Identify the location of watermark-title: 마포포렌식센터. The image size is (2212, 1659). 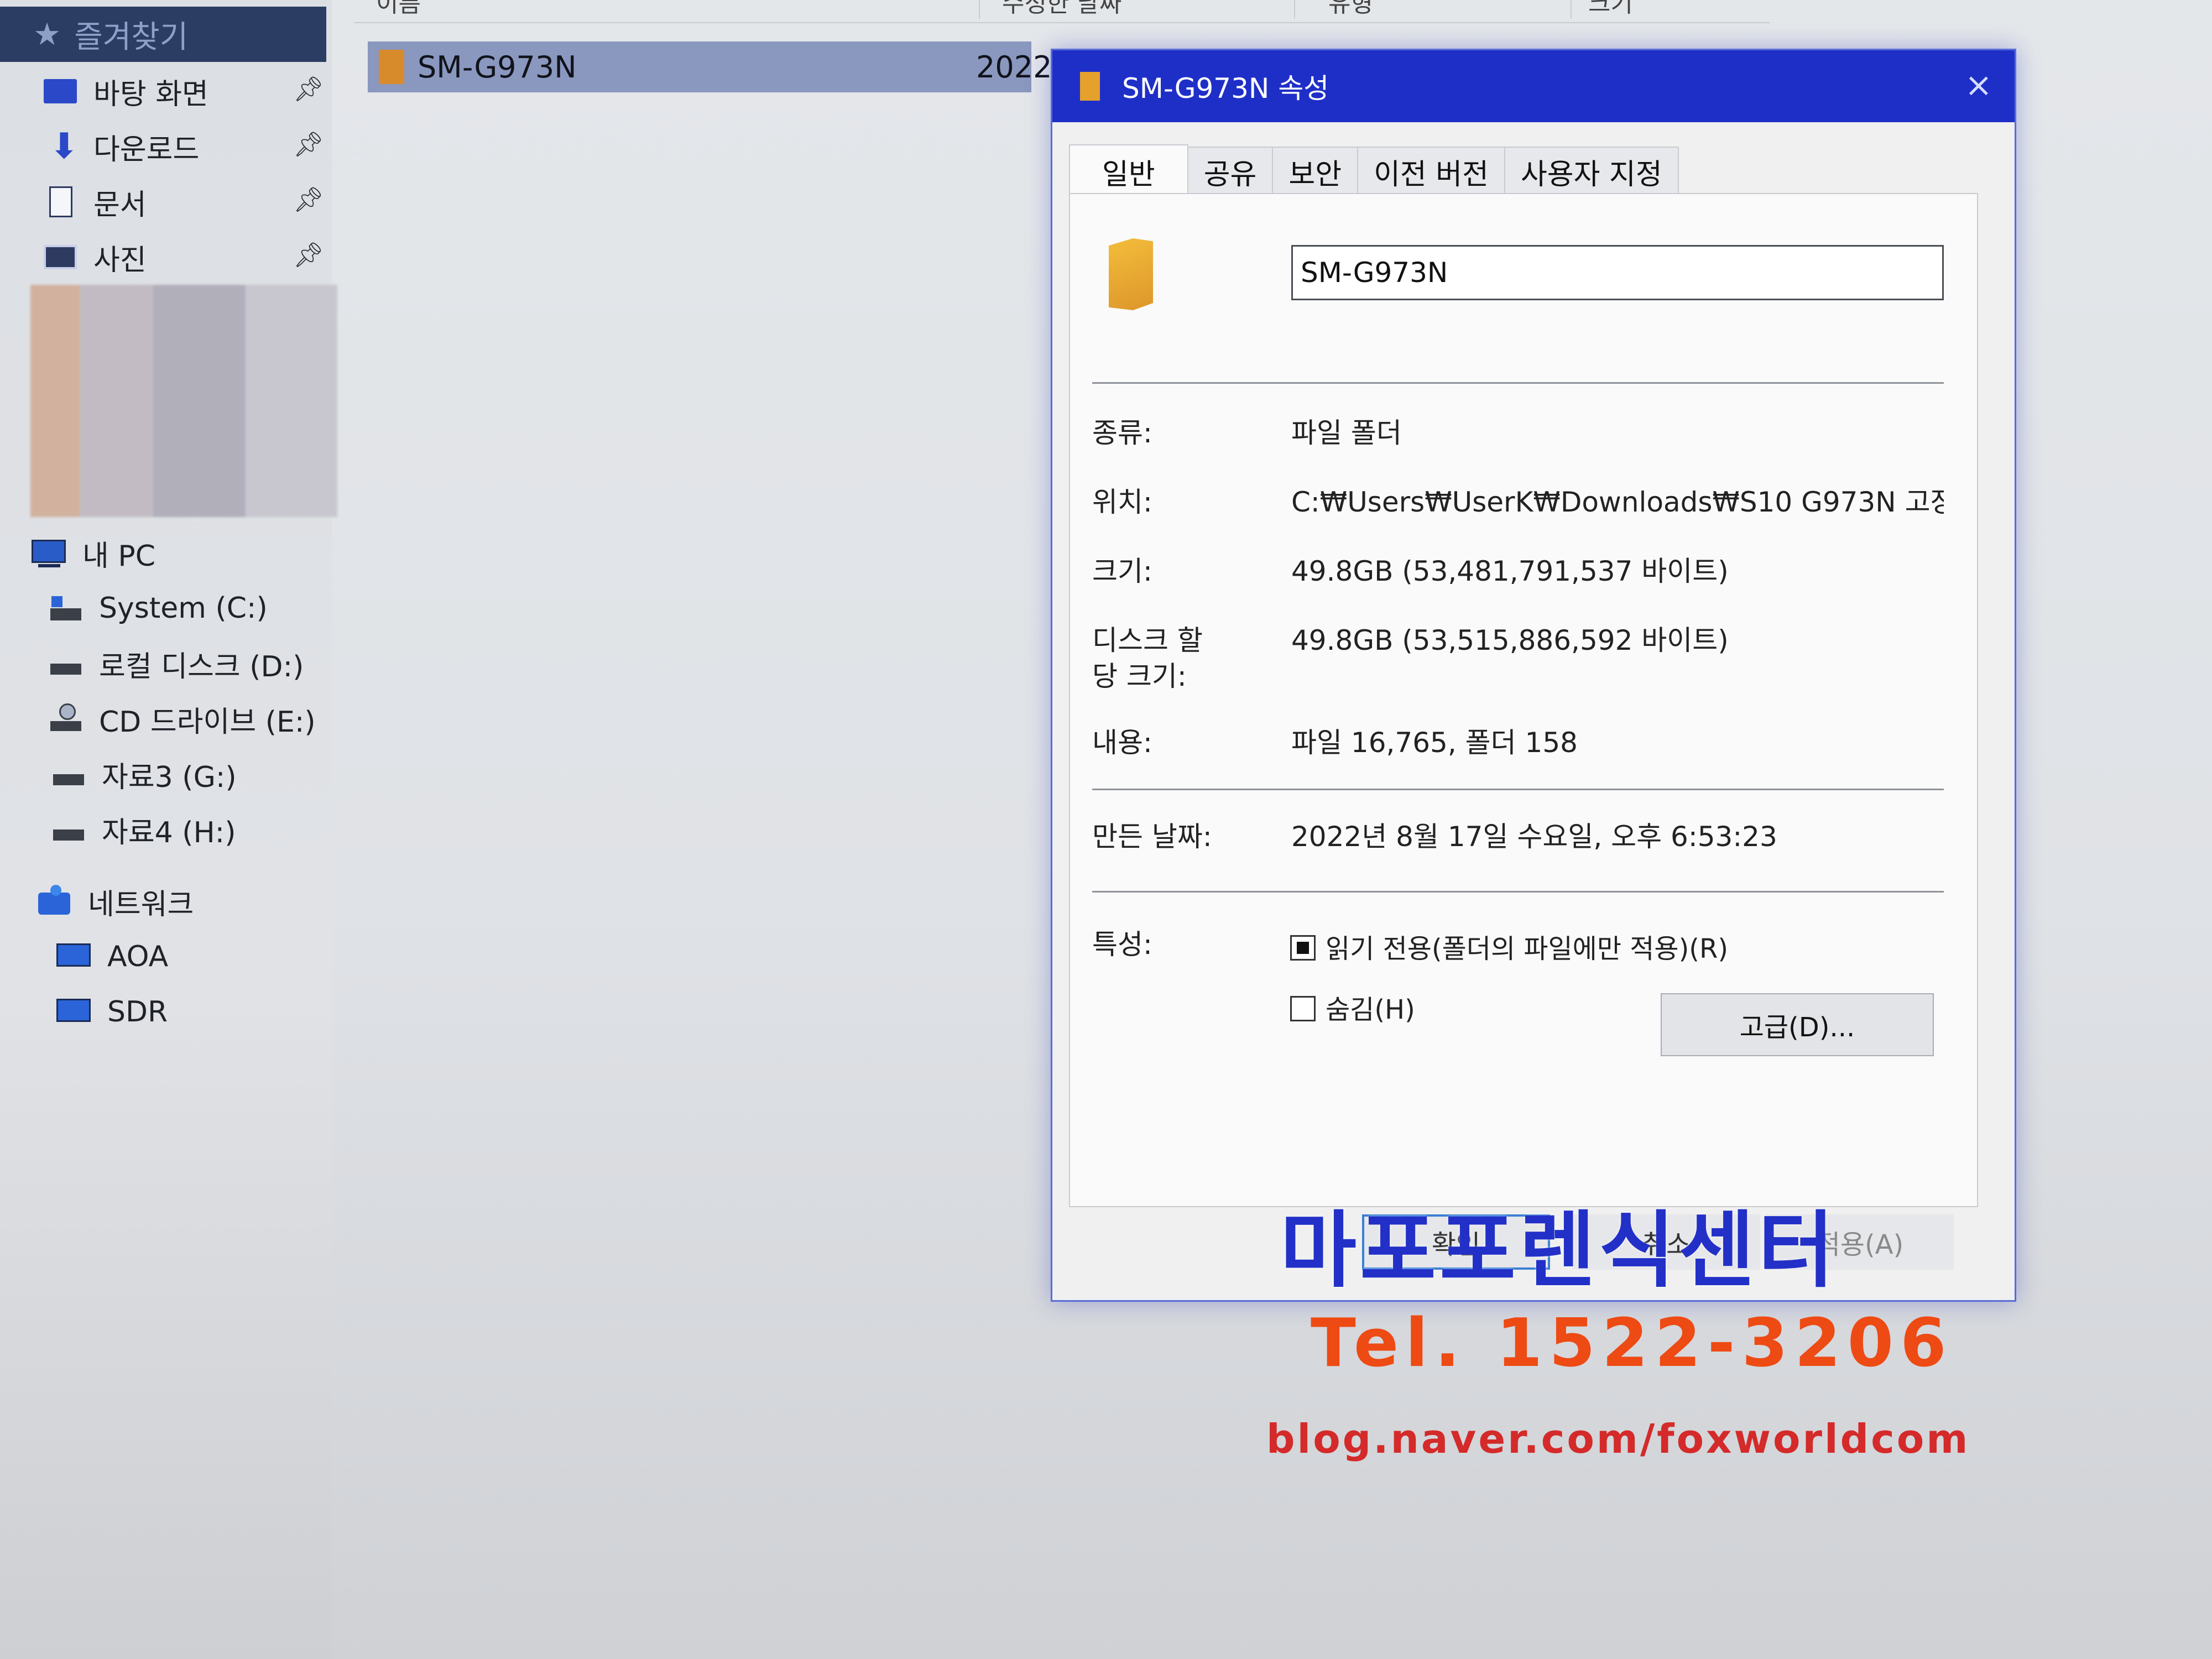
(1559, 1251).